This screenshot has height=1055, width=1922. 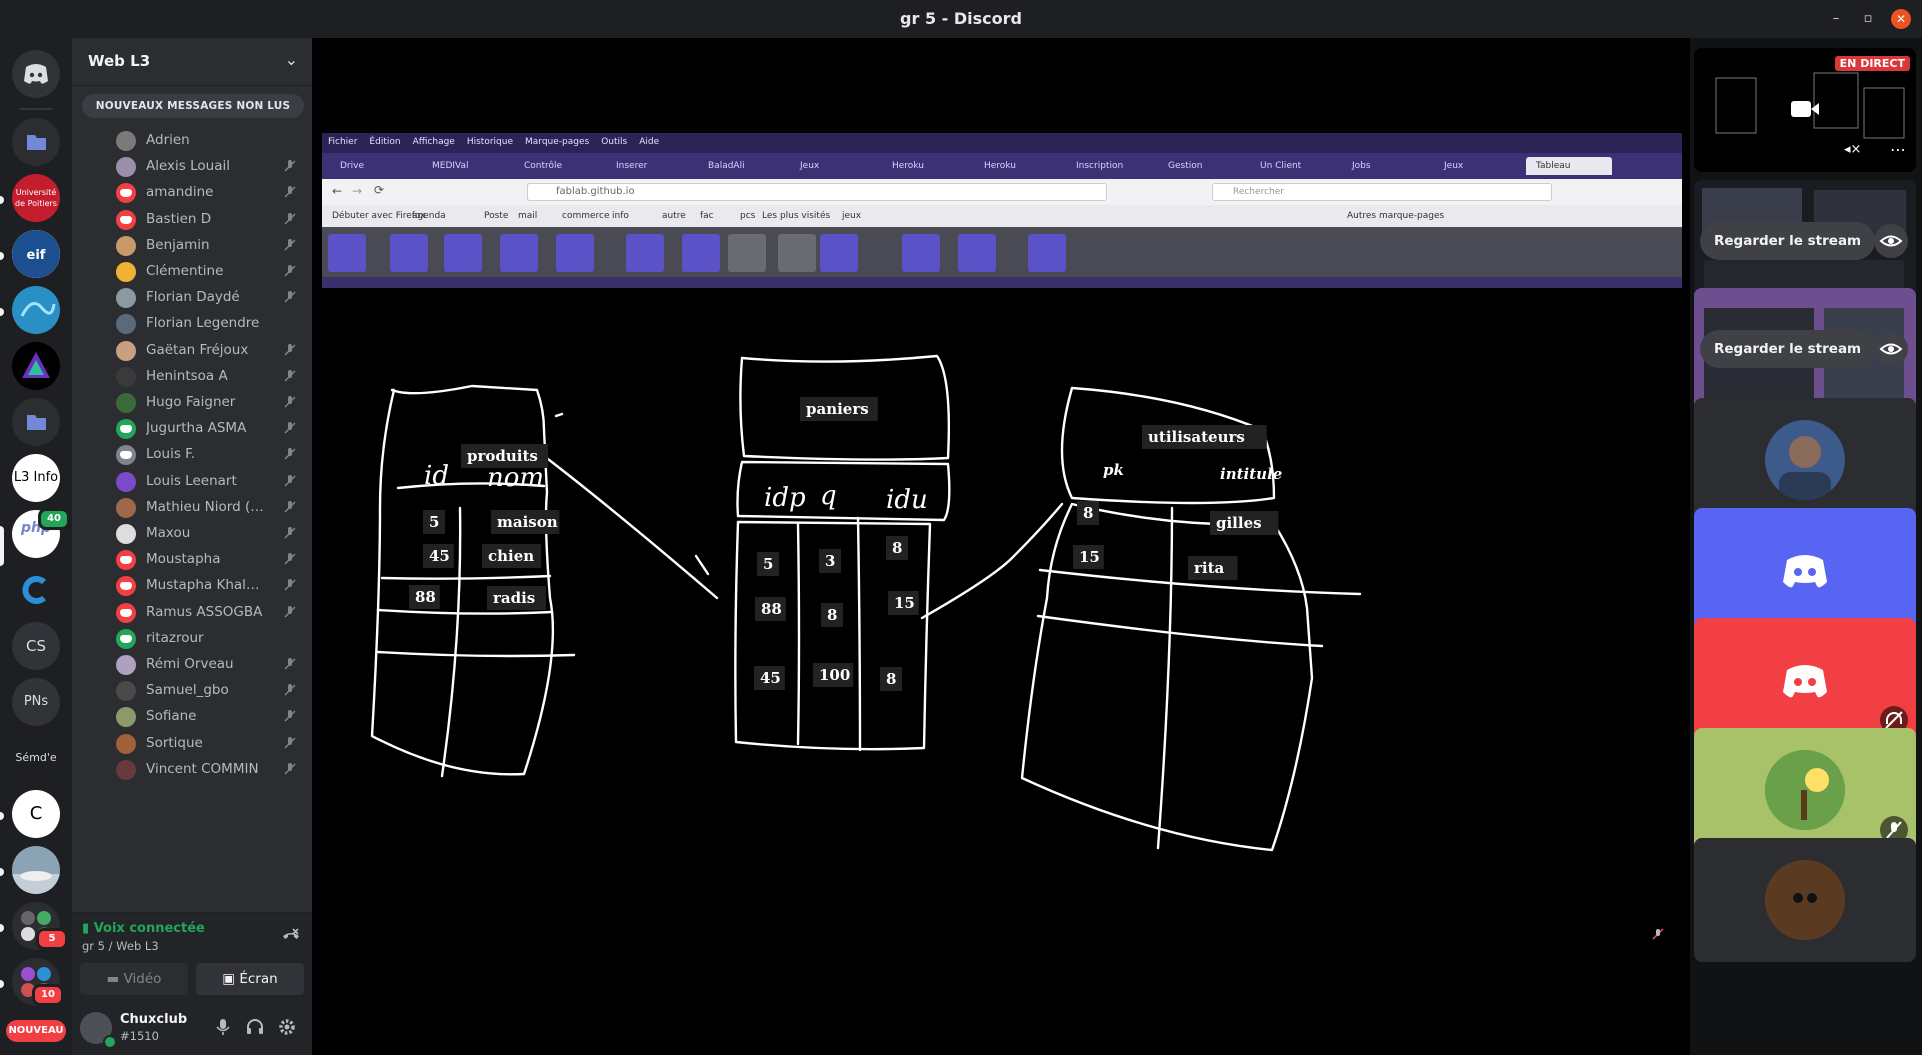 I want to click on table-cell: gilles, so click(x=1239, y=523).